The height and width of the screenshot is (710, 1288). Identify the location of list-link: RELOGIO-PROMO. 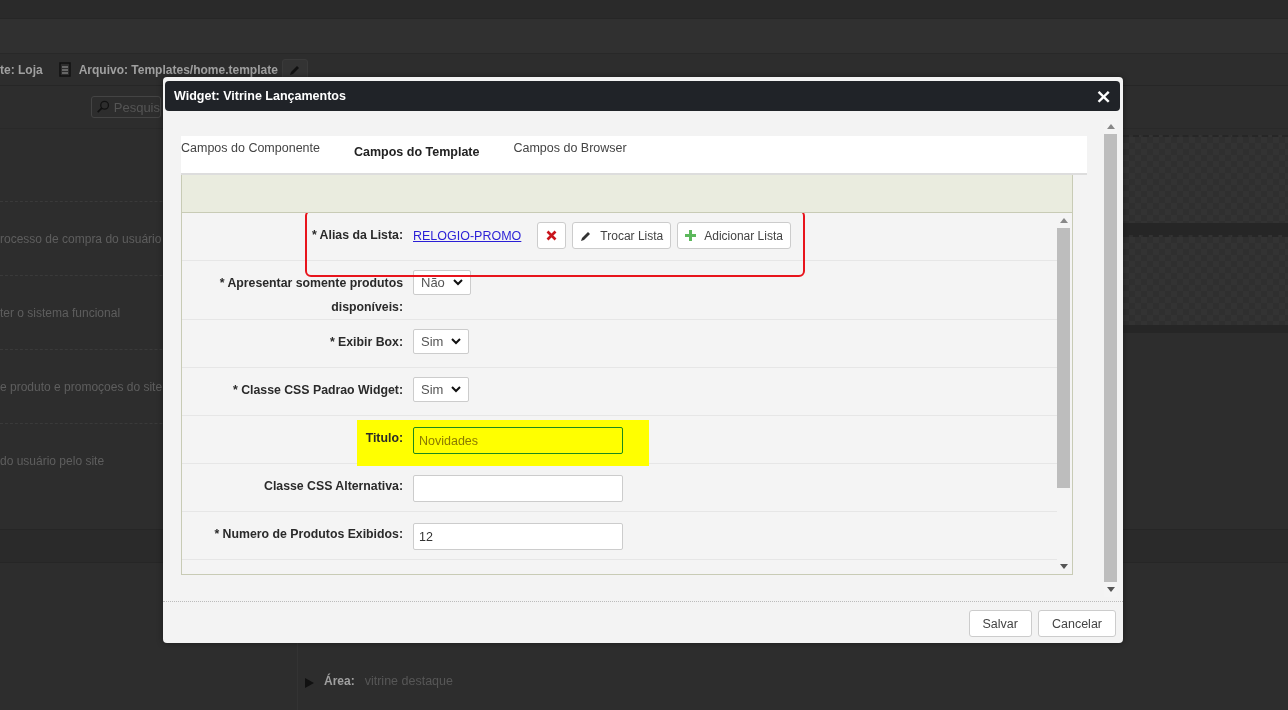
(467, 236).